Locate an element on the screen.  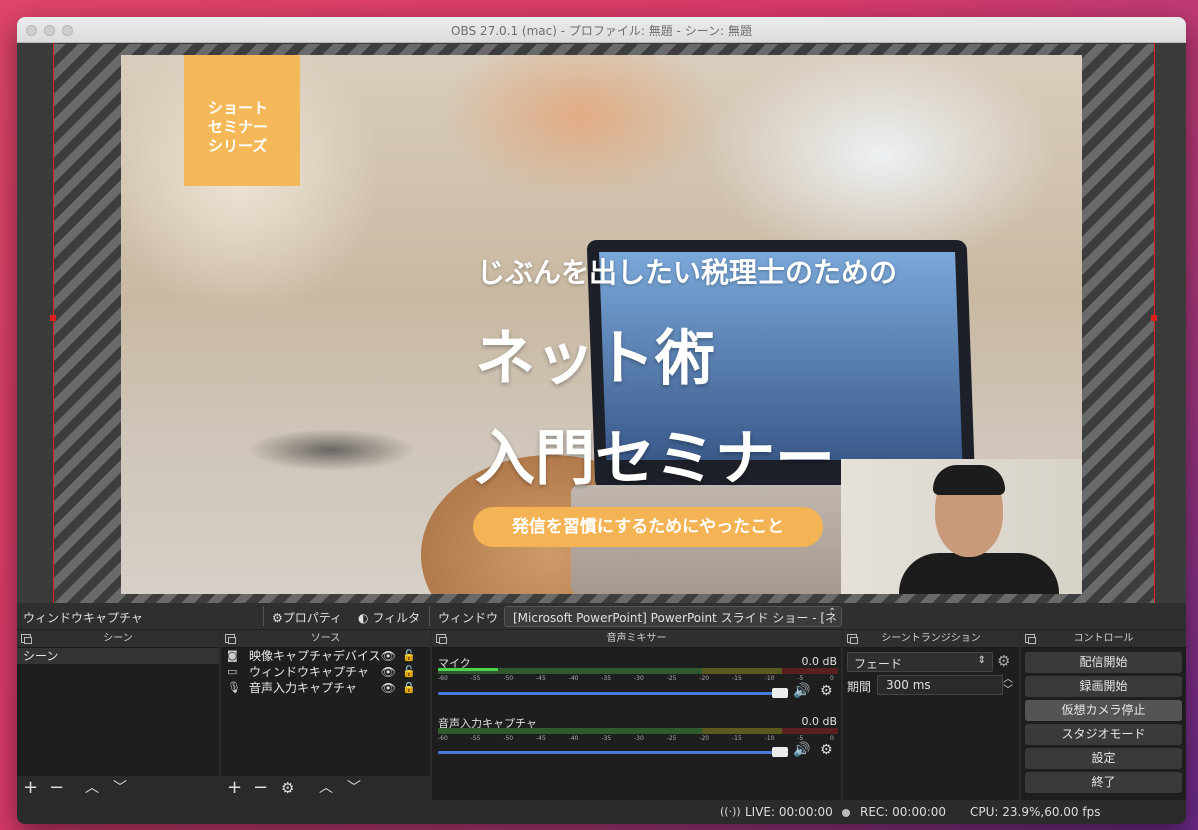
filter-icon: ◐ is located at coordinates (363, 618).